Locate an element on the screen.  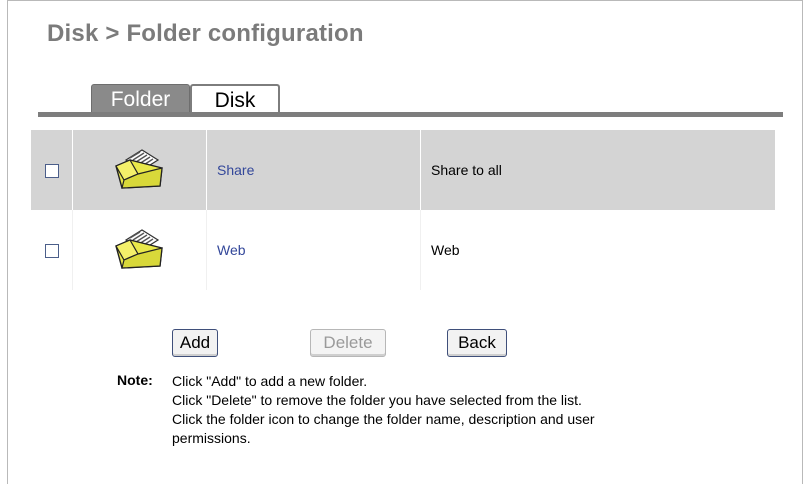
tab-bar-divider is located at coordinates (410, 114).